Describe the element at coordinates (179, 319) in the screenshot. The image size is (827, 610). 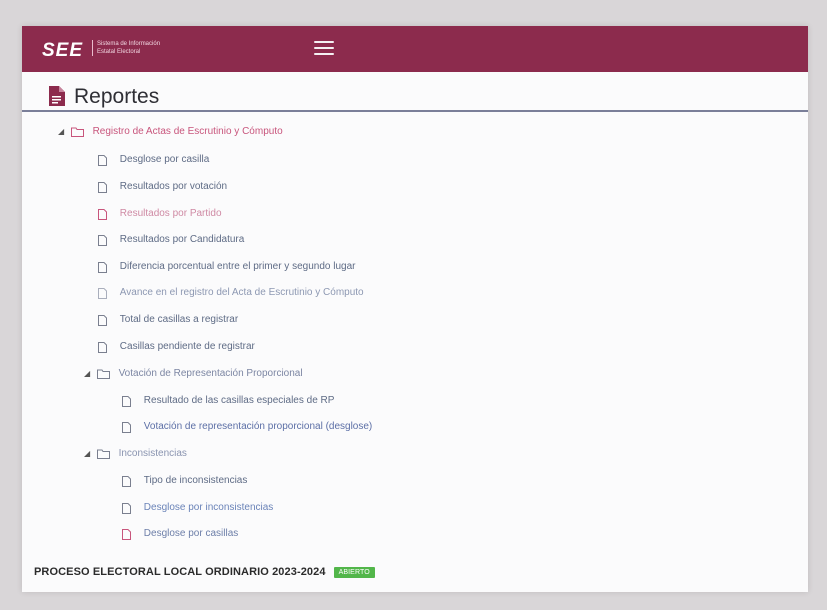
I see `tree-label: Total de casillas a registrar` at that location.